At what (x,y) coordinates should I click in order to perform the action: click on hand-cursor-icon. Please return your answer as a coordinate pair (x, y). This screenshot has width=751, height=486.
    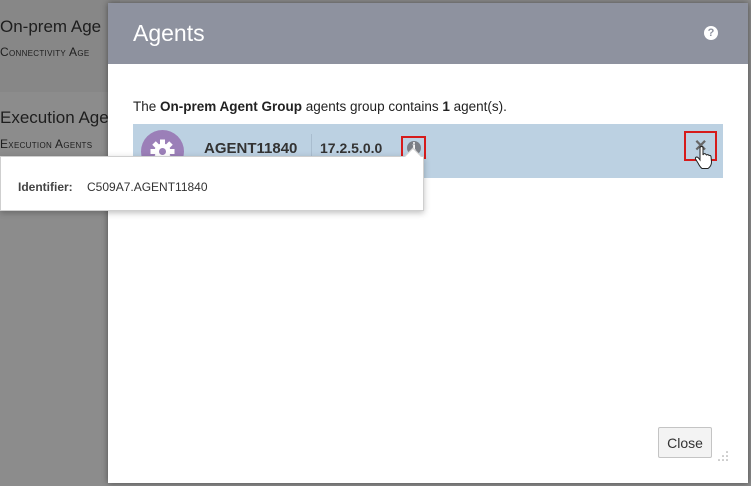
    Looking at the image, I should click on (703, 157).